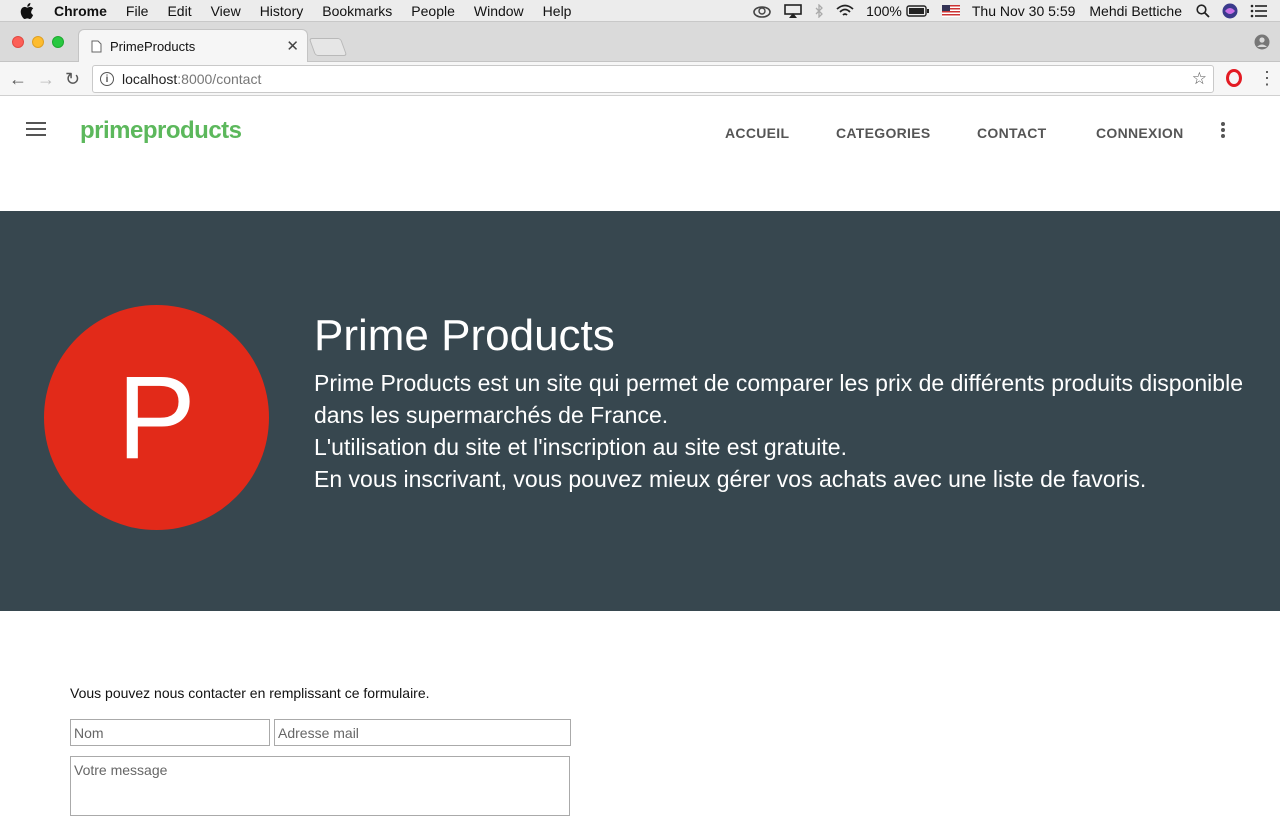 The image size is (1280, 816). Describe the element at coordinates (179, 11) in the screenshot. I see `menu-edit: Edit` at that location.